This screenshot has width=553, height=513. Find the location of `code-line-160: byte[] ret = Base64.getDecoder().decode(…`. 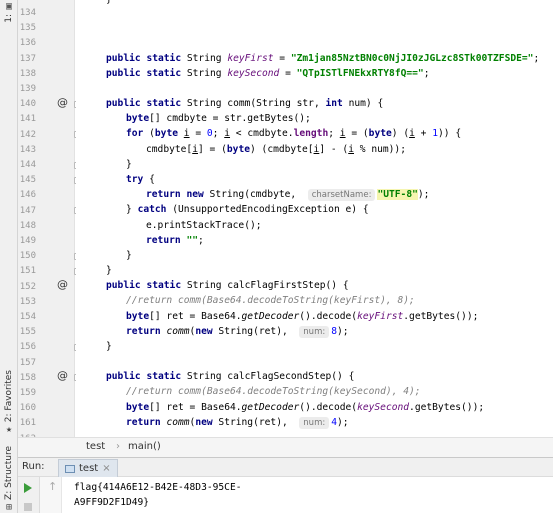

code-line-160: byte[] ret = Base64.getDecoder().decode(… is located at coordinates (305, 407).